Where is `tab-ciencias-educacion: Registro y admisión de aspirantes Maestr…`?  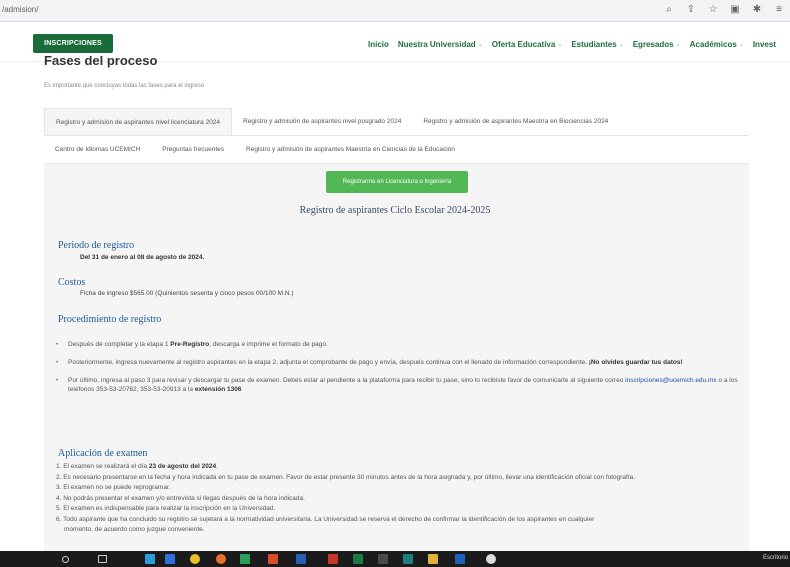
tab-ciencias-educacion: Registro y admisión de aspirantes Maestr… is located at coordinates (350, 149).